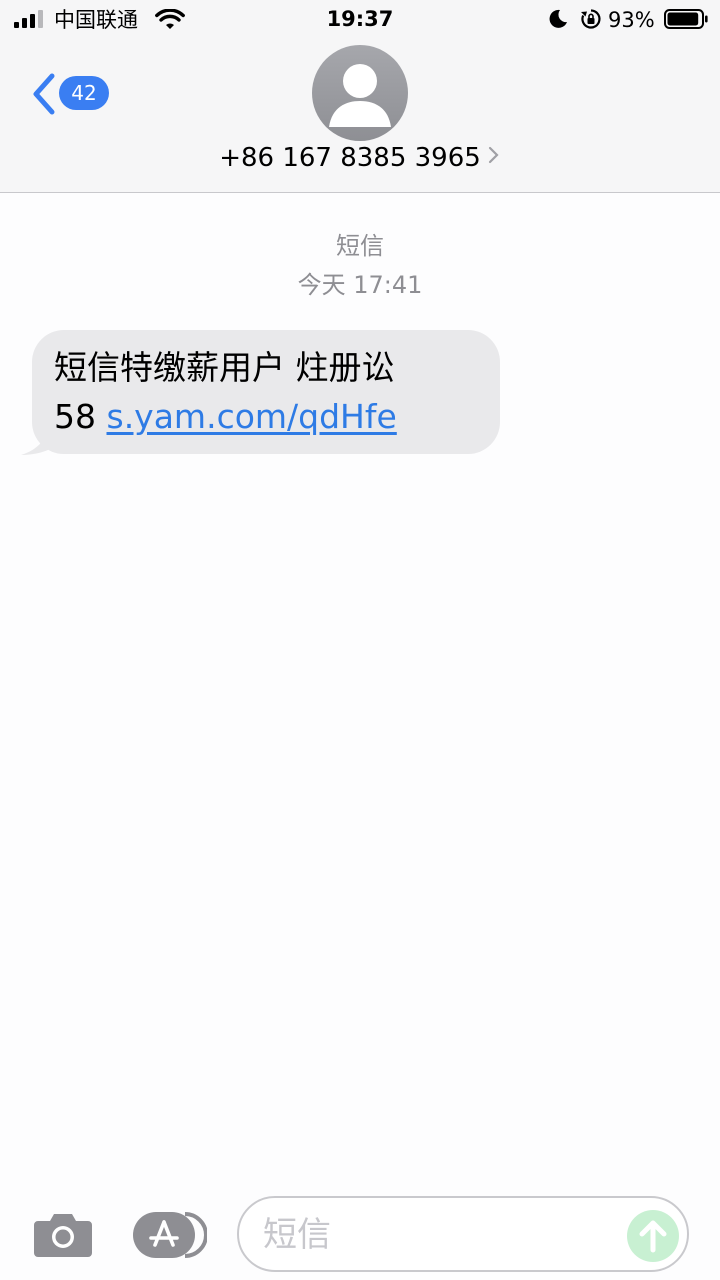 Image resolution: width=720 pixels, height=1280 pixels. Describe the element at coordinates (63, 1233) in the screenshot. I see `camera-icon` at that location.